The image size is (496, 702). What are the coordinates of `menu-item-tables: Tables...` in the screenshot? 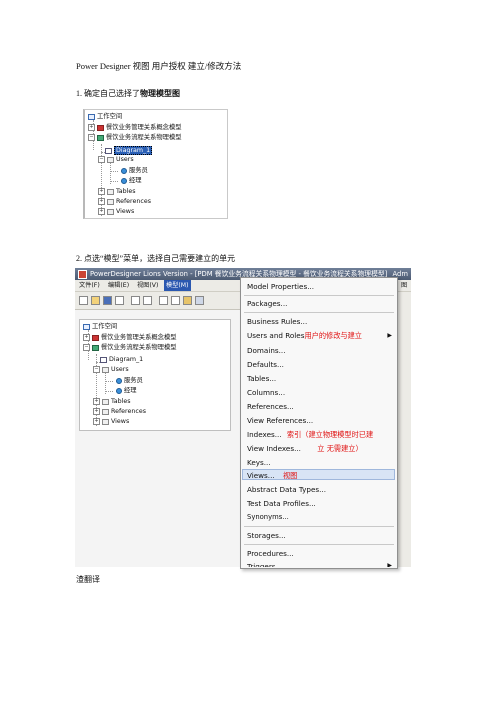 It's located at (261, 378).